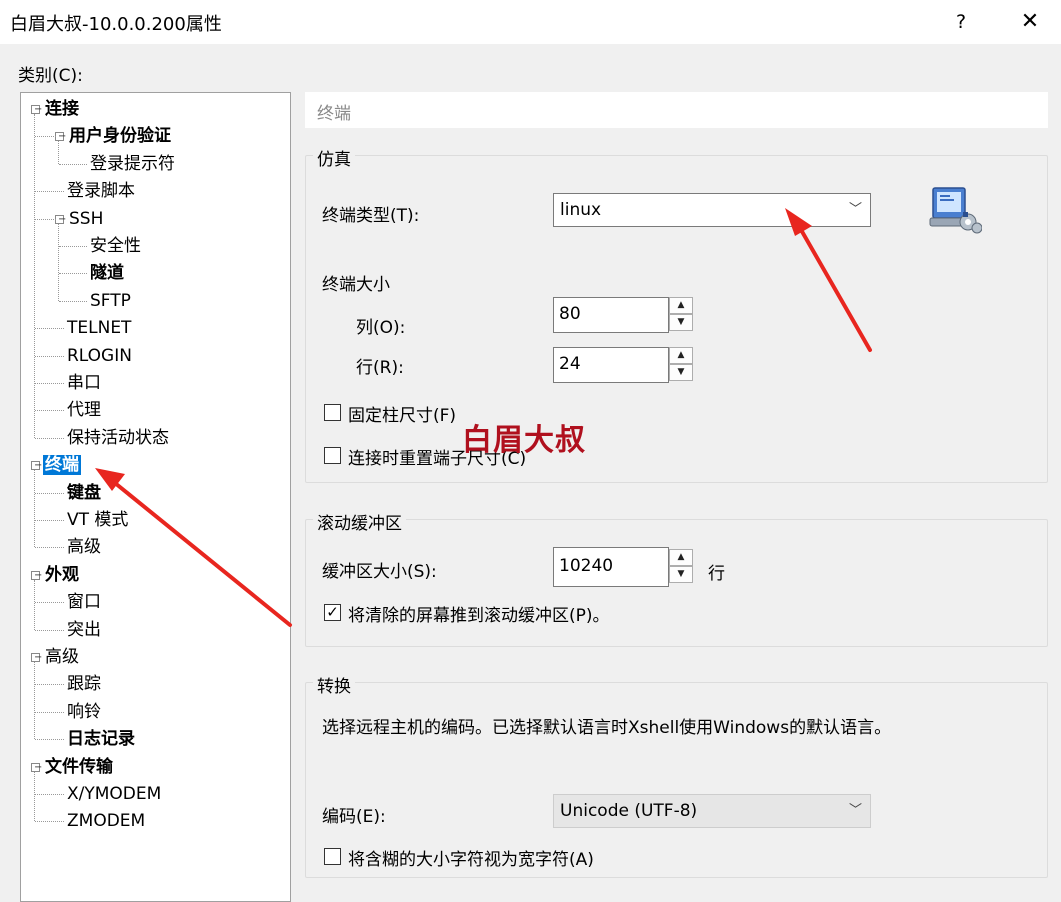  I want to click on reset-size-checkbox, so click(332, 455).